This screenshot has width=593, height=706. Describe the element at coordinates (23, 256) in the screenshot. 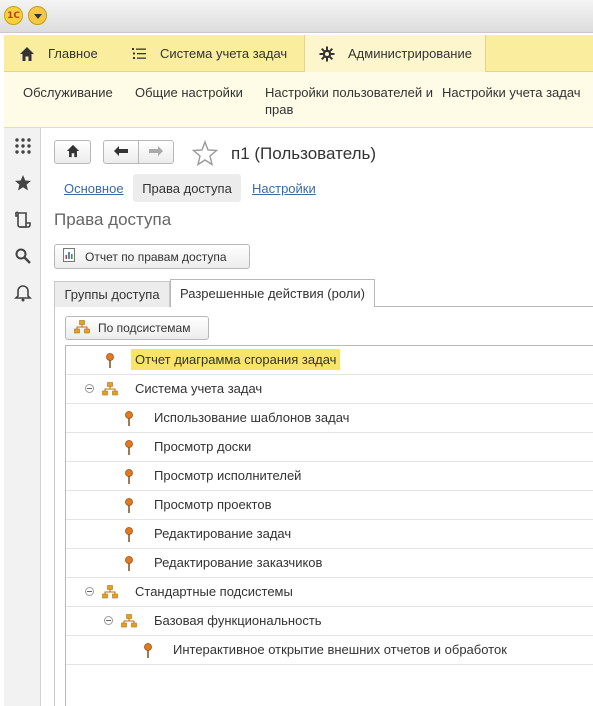

I see `search-icon` at that location.